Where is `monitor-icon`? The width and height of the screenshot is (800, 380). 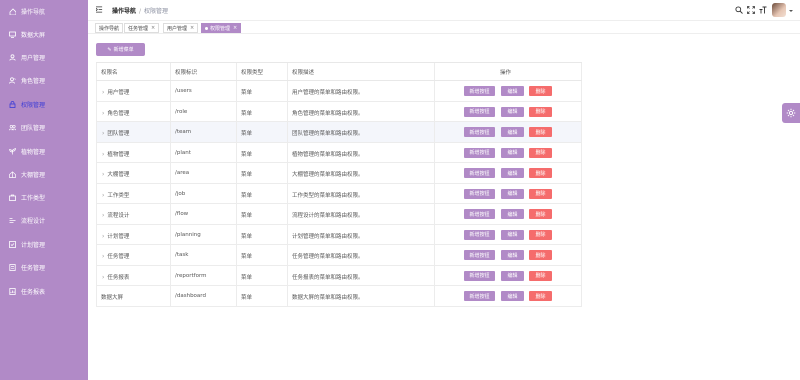 monitor-icon is located at coordinates (12, 35).